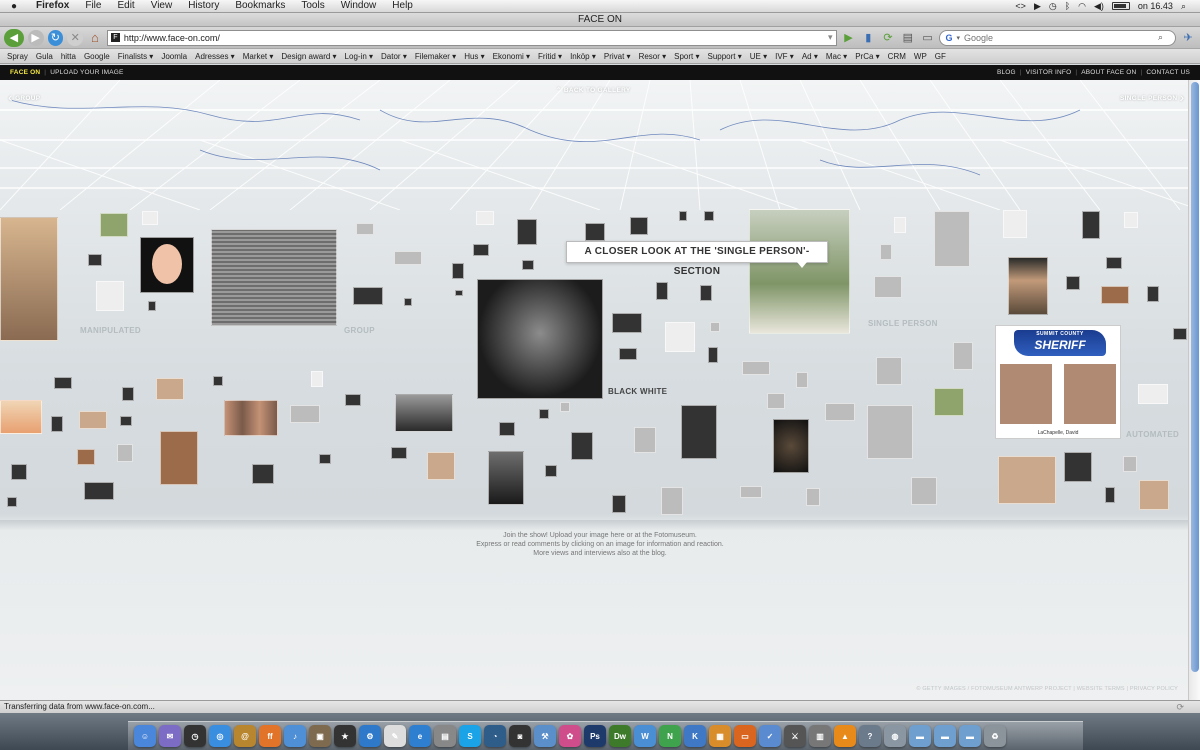 The width and height of the screenshot is (1200, 750). What do you see at coordinates (920, 736) in the screenshot?
I see `dock-folder-1-icon: ▬` at bounding box center [920, 736].